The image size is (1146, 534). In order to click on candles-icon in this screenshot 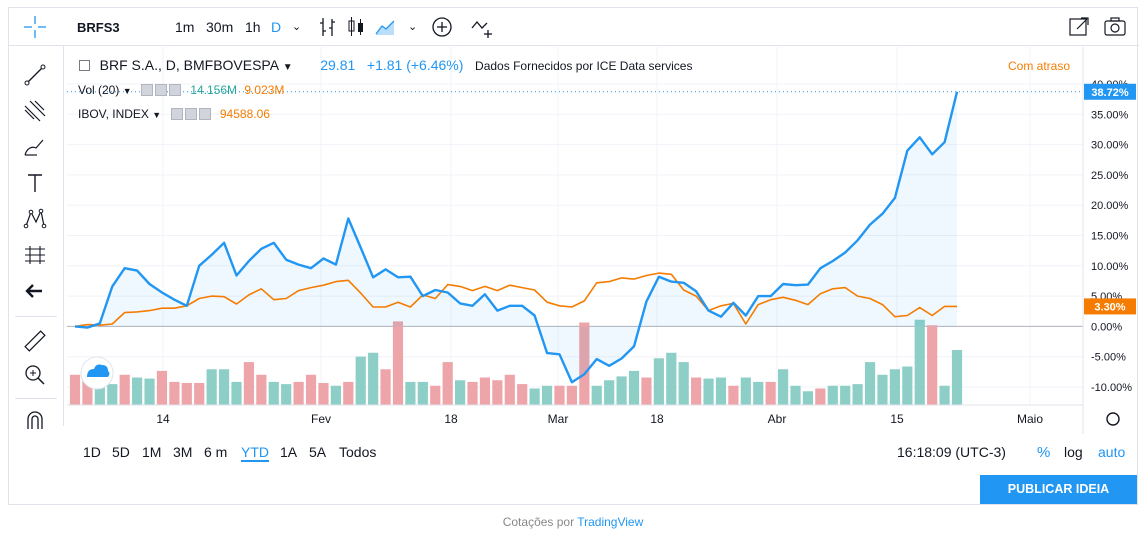, I will do `click(356, 27)`.